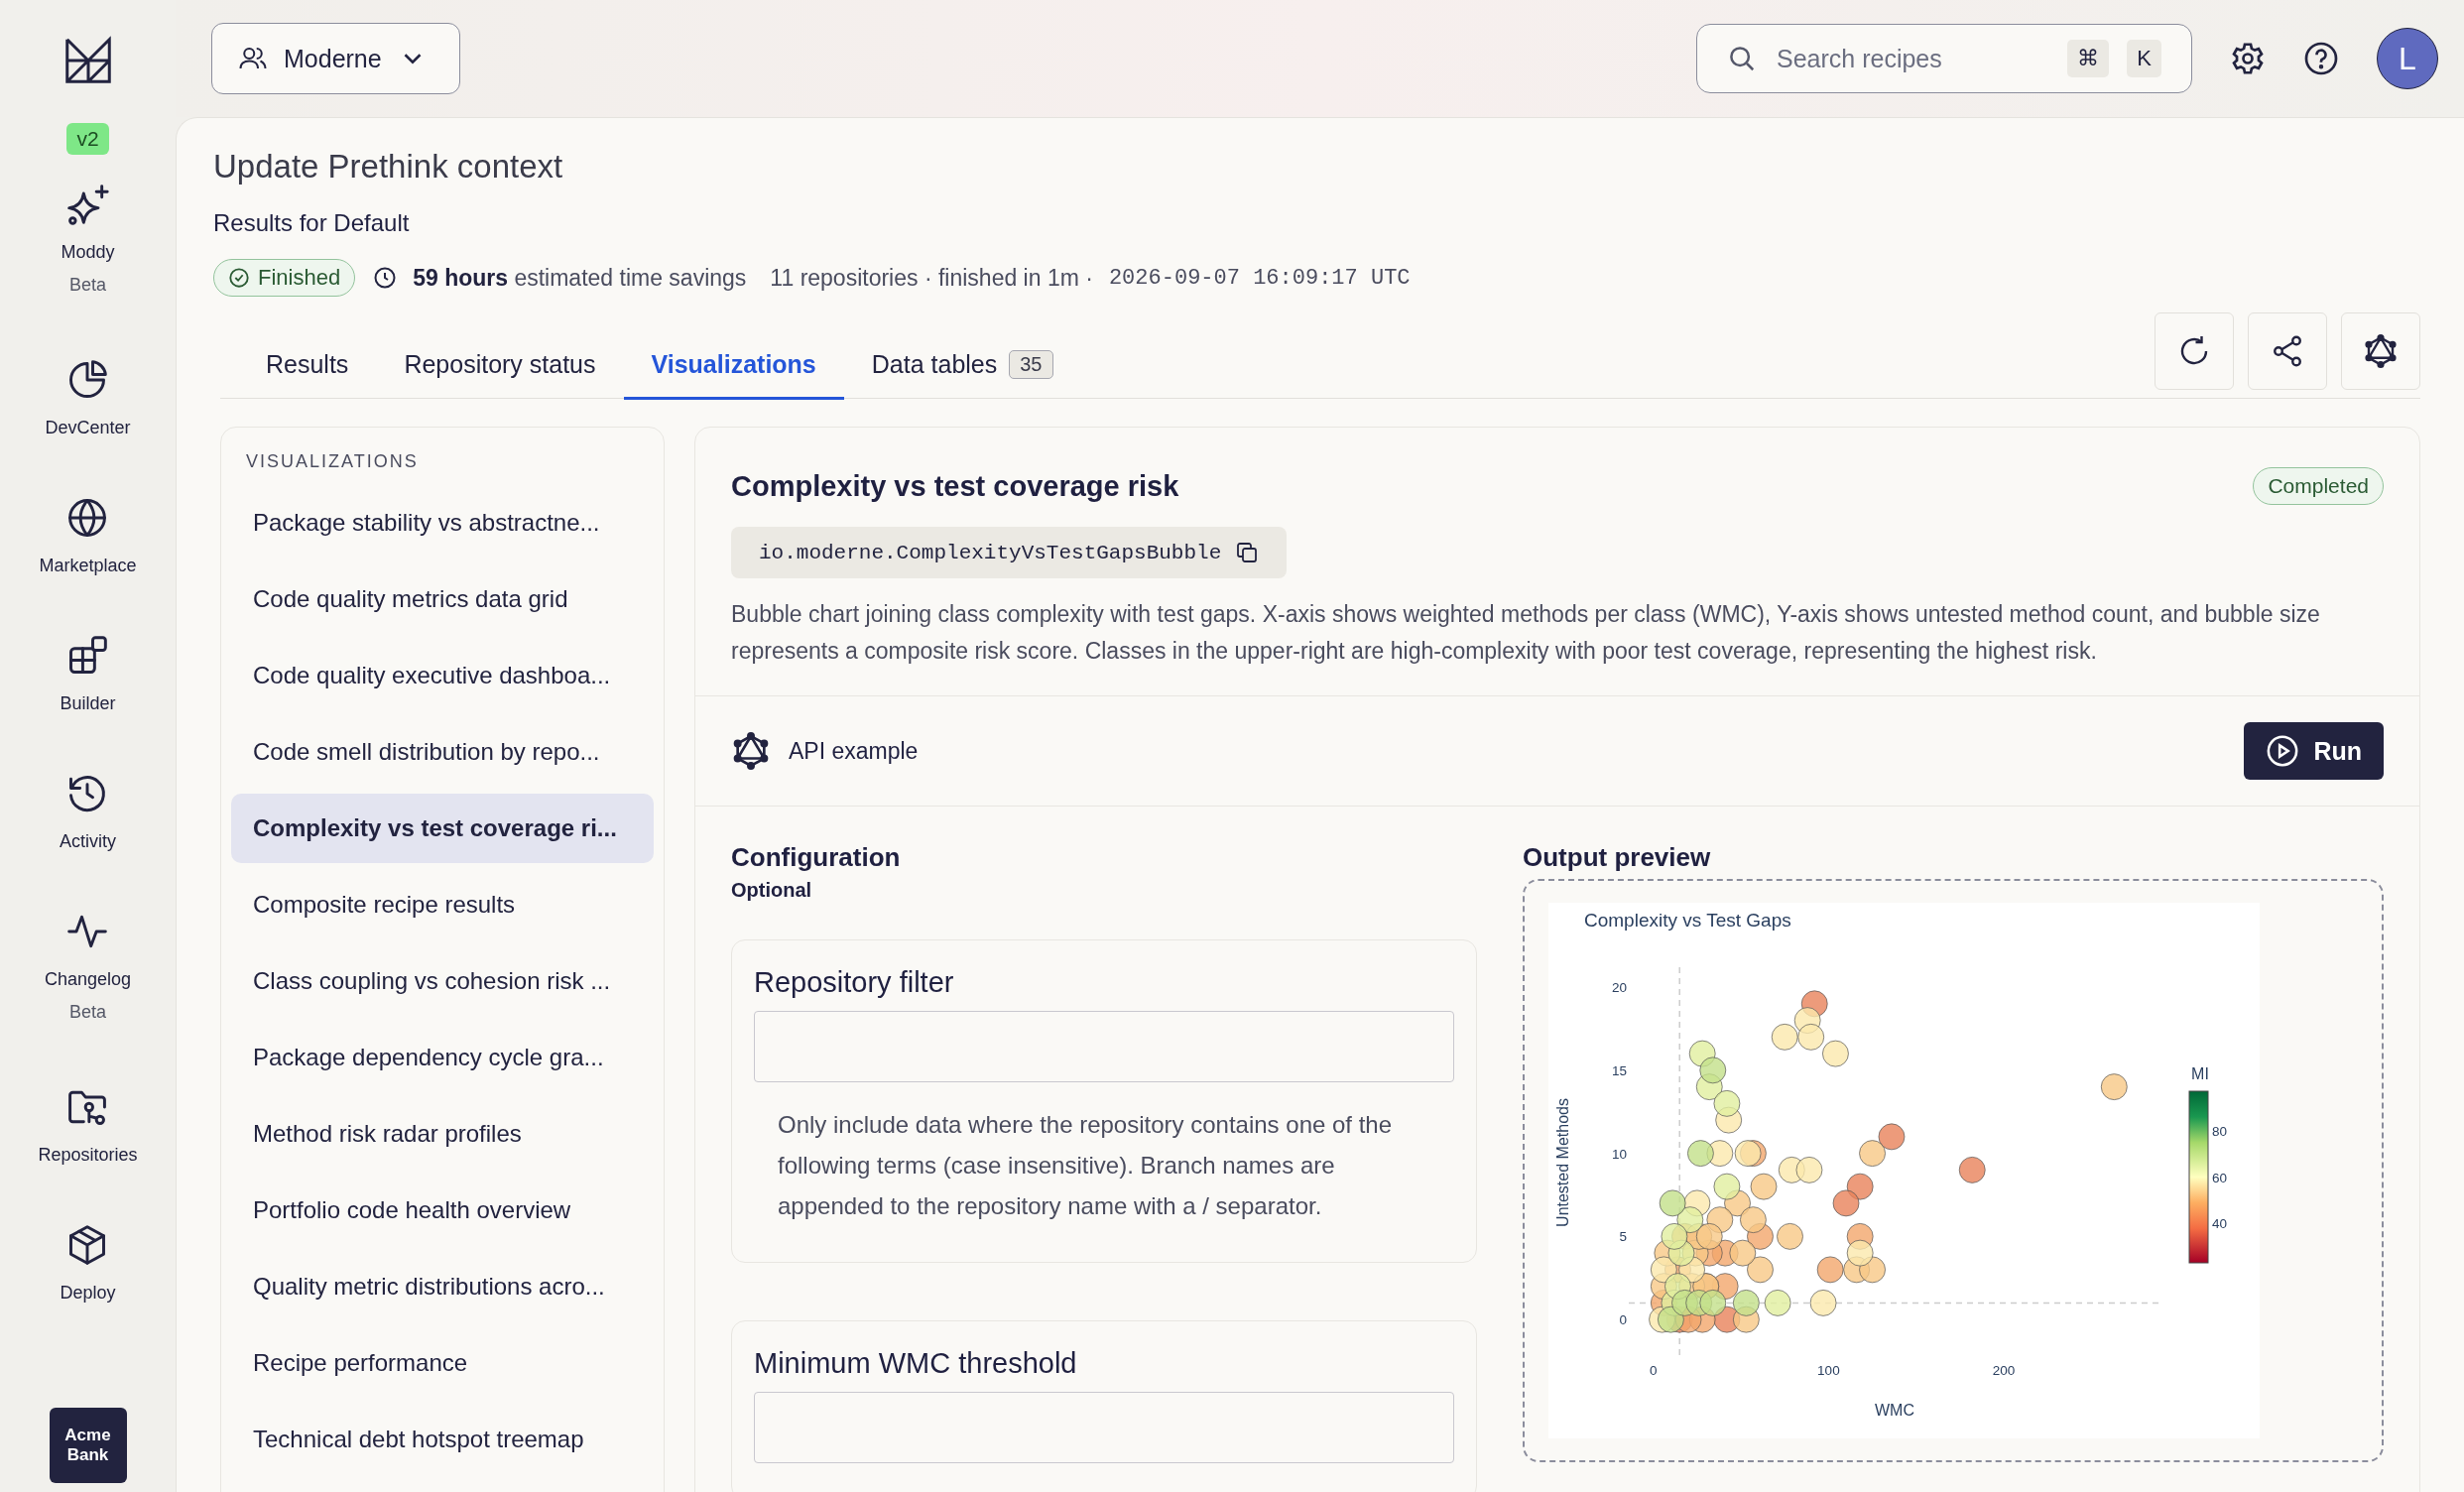 The image size is (2464, 1492). Describe the element at coordinates (388, 167) in the screenshot. I see `page-title: Update Prethink context` at that location.